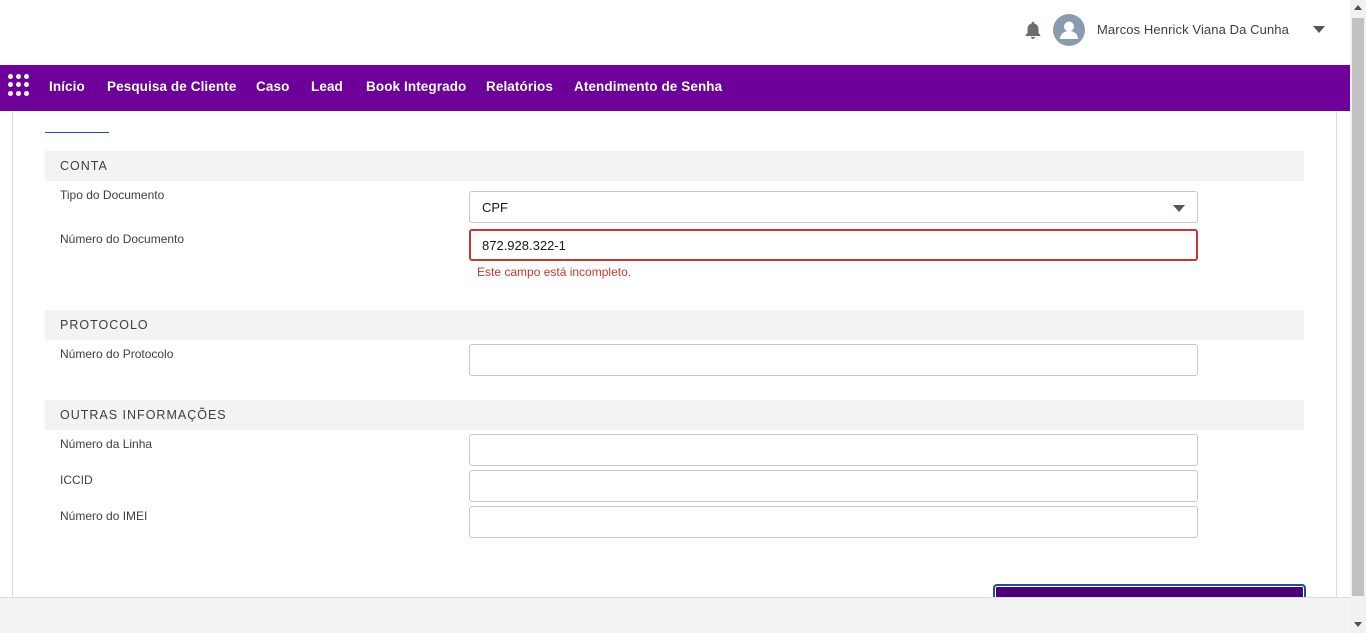 The width and height of the screenshot is (1366, 633). I want to click on app-launcher-icon, so click(19, 85).